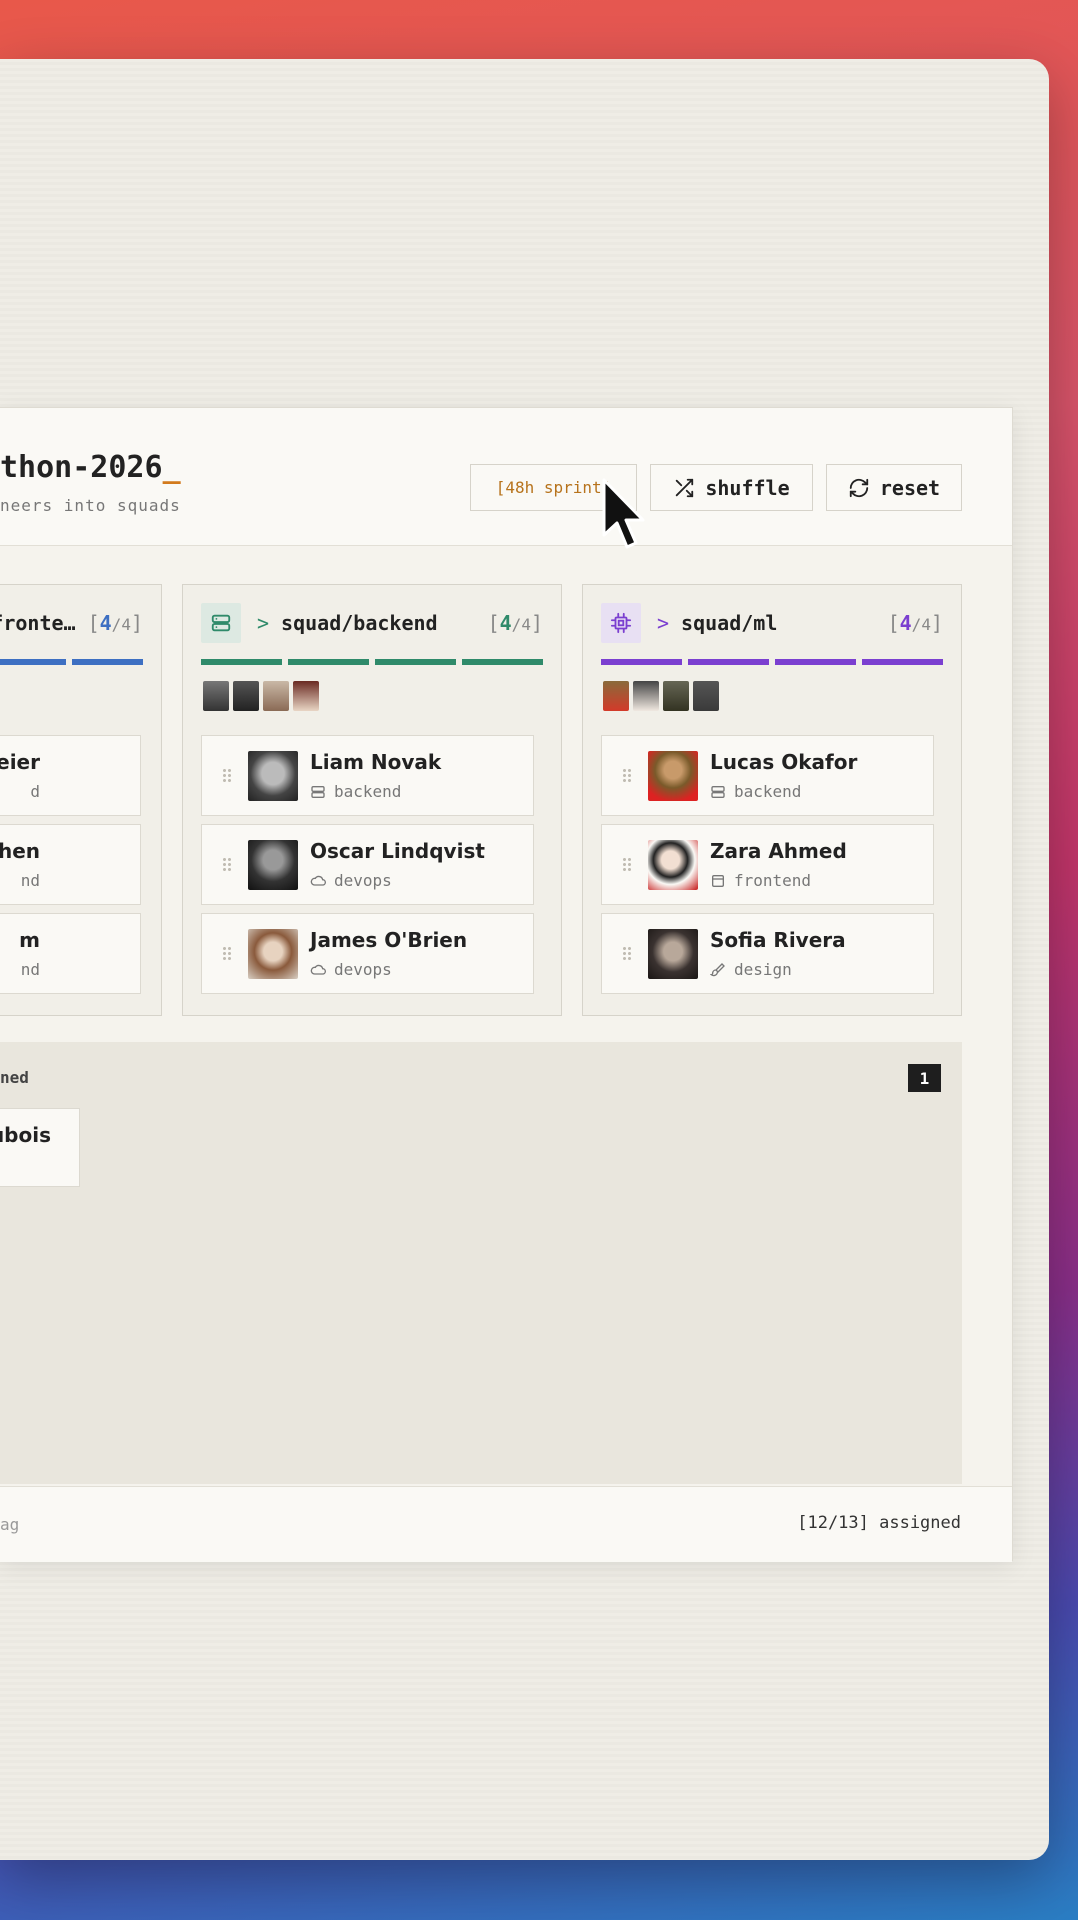  Describe the element at coordinates (623, 513) in the screenshot. I see `mouse-cursor-icon` at that location.